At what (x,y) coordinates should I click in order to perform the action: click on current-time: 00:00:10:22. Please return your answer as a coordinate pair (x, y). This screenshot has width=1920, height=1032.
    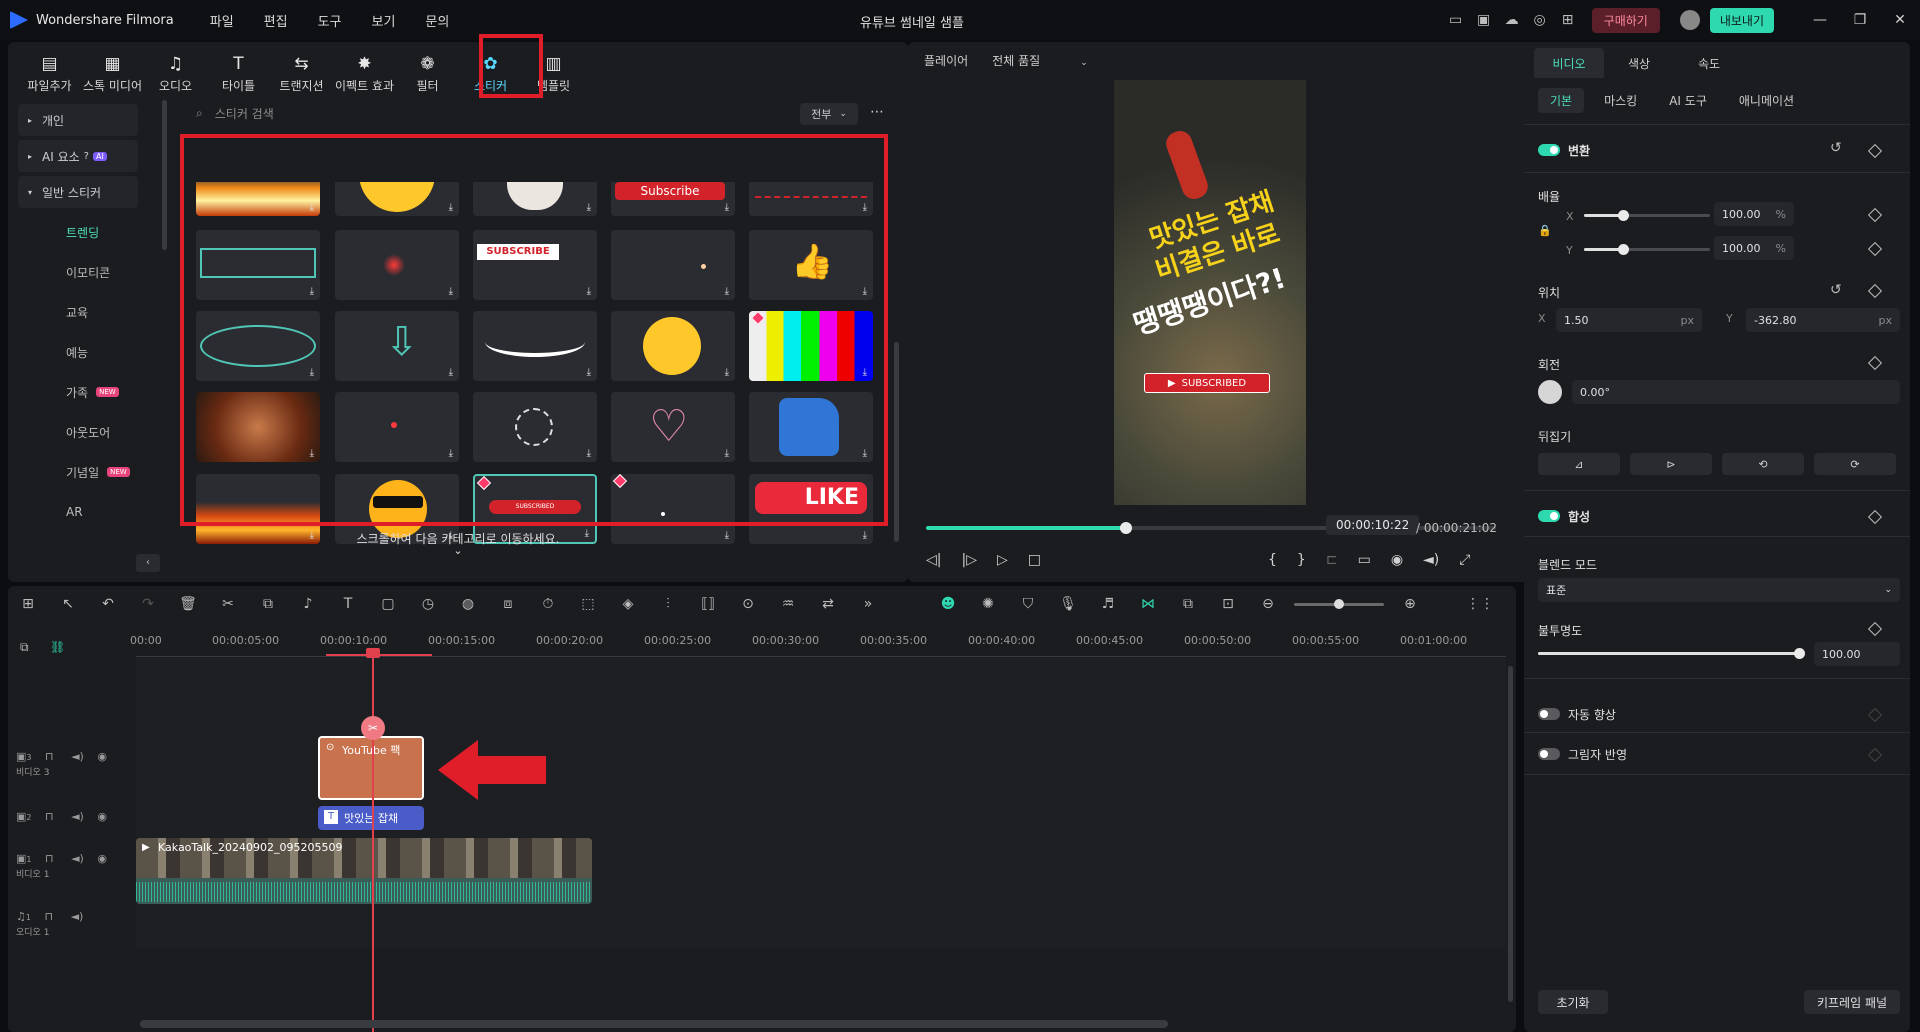
    Looking at the image, I should click on (1373, 525).